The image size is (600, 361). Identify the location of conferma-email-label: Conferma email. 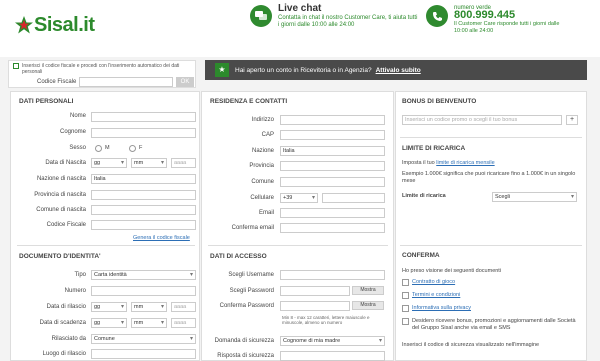
(252, 228).